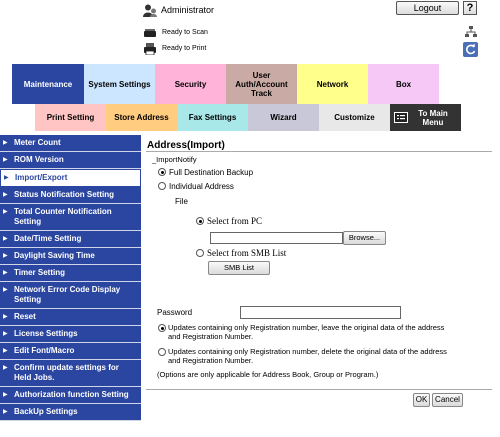  What do you see at coordinates (425, 117) in the screenshot?
I see `tab-to-main-menu: To Main Menu` at bounding box center [425, 117].